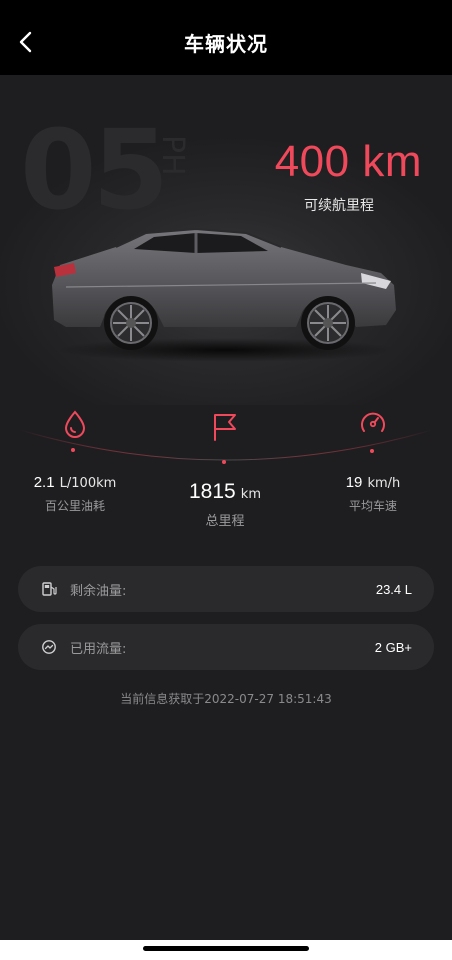 Image resolution: width=452 pixels, height=960 pixels. Describe the element at coordinates (224, 294) in the screenshot. I see `car-image` at that location.